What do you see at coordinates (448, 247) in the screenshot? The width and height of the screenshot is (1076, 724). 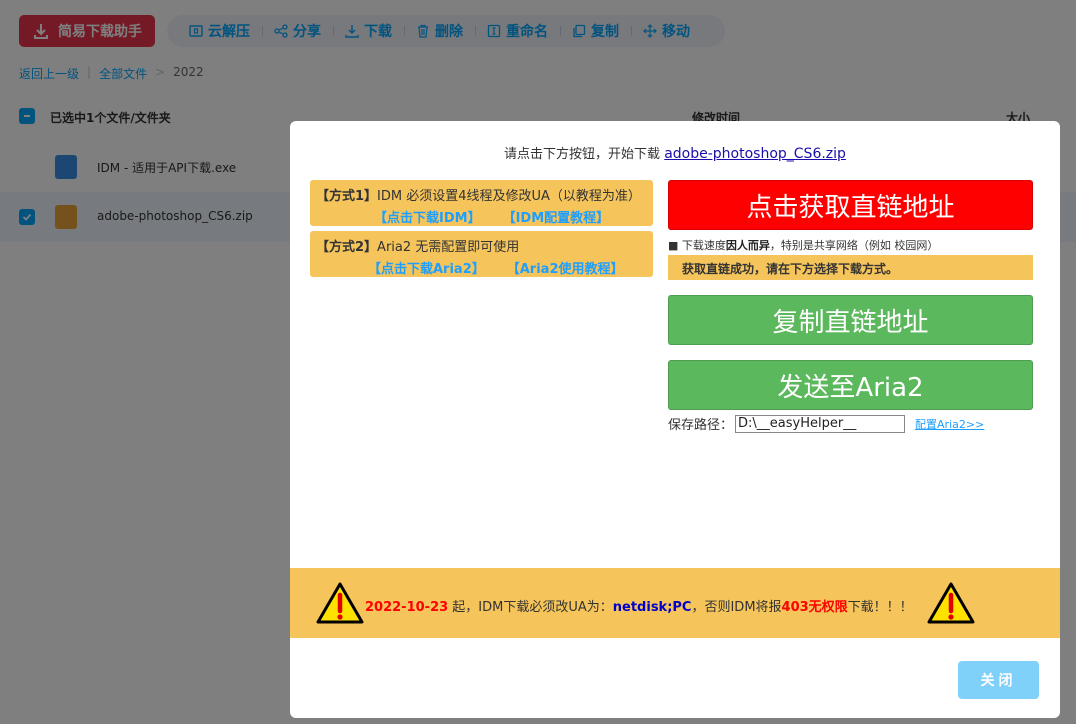 I see `method-aria2-desc: Aria2 无需配置即可使用` at bounding box center [448, 247].